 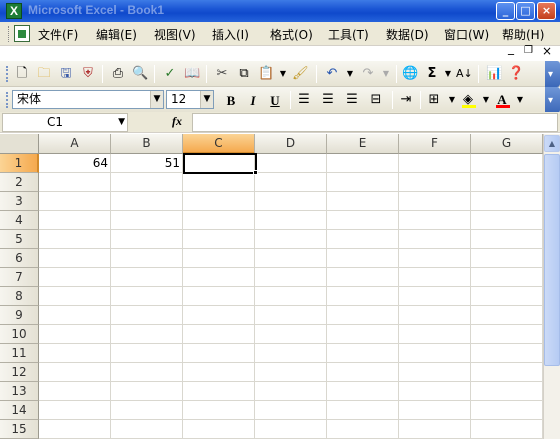 What do you see at coordinates (332, 74) in the screenshot?
I see `undo-icon: ↶` at bounding box center [332, 74].